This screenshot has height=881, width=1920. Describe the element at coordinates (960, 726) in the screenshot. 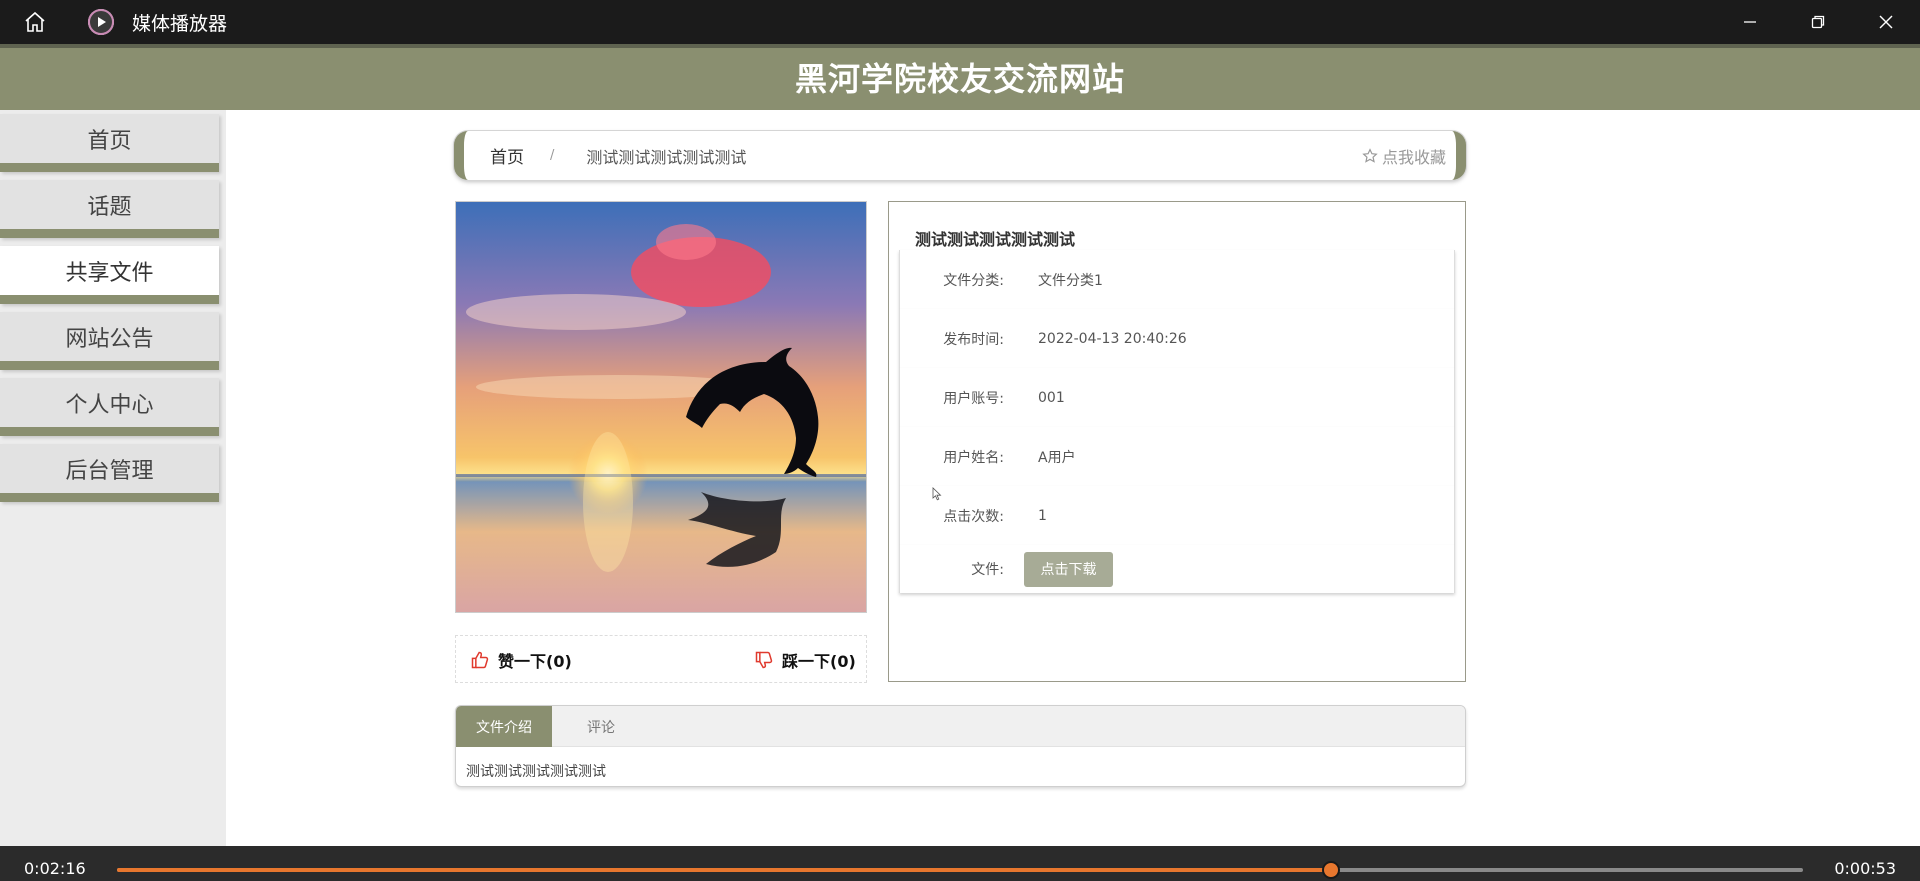

I see `tab-bar: 文件介绍 评论` at that location.